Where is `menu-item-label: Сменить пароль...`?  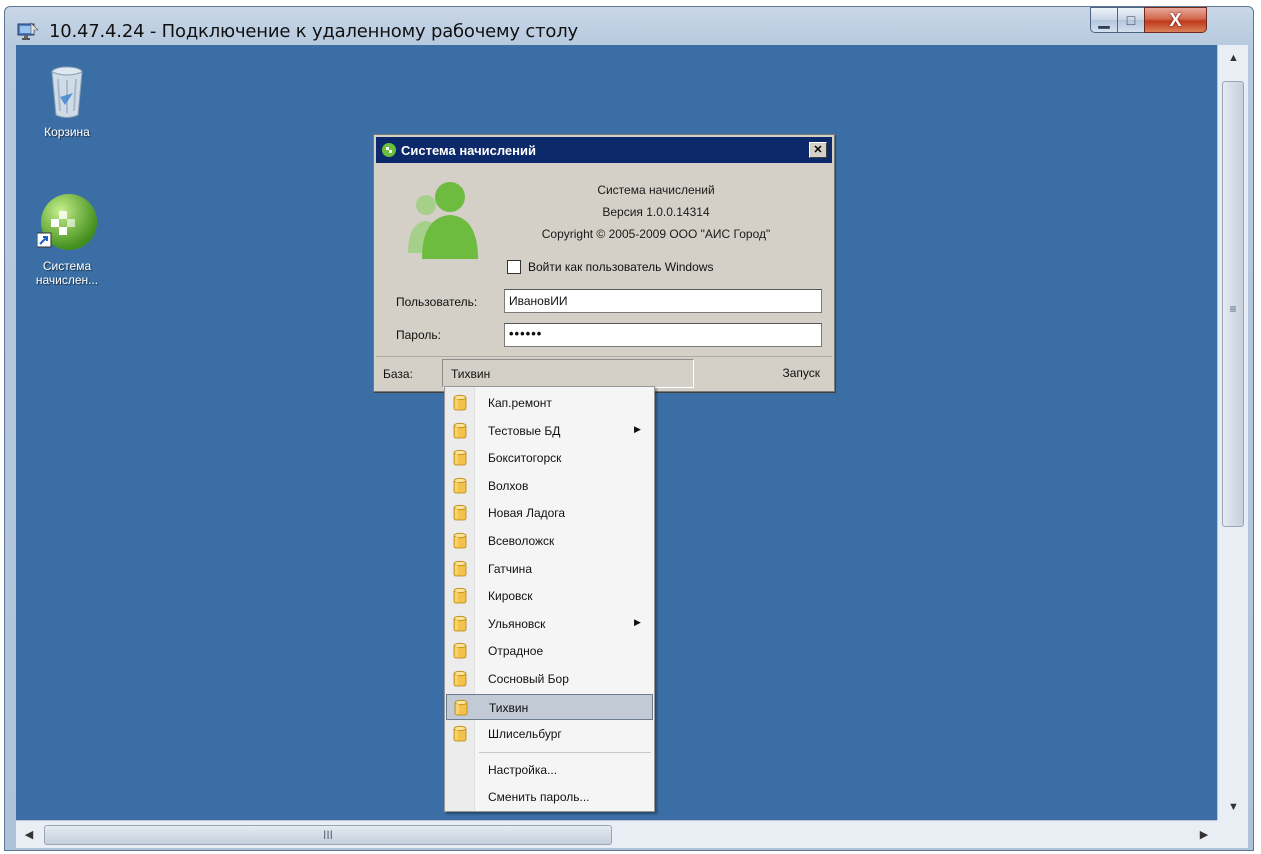 menu-item-label: Сменить пароль... is located at coordinates (539, 797).